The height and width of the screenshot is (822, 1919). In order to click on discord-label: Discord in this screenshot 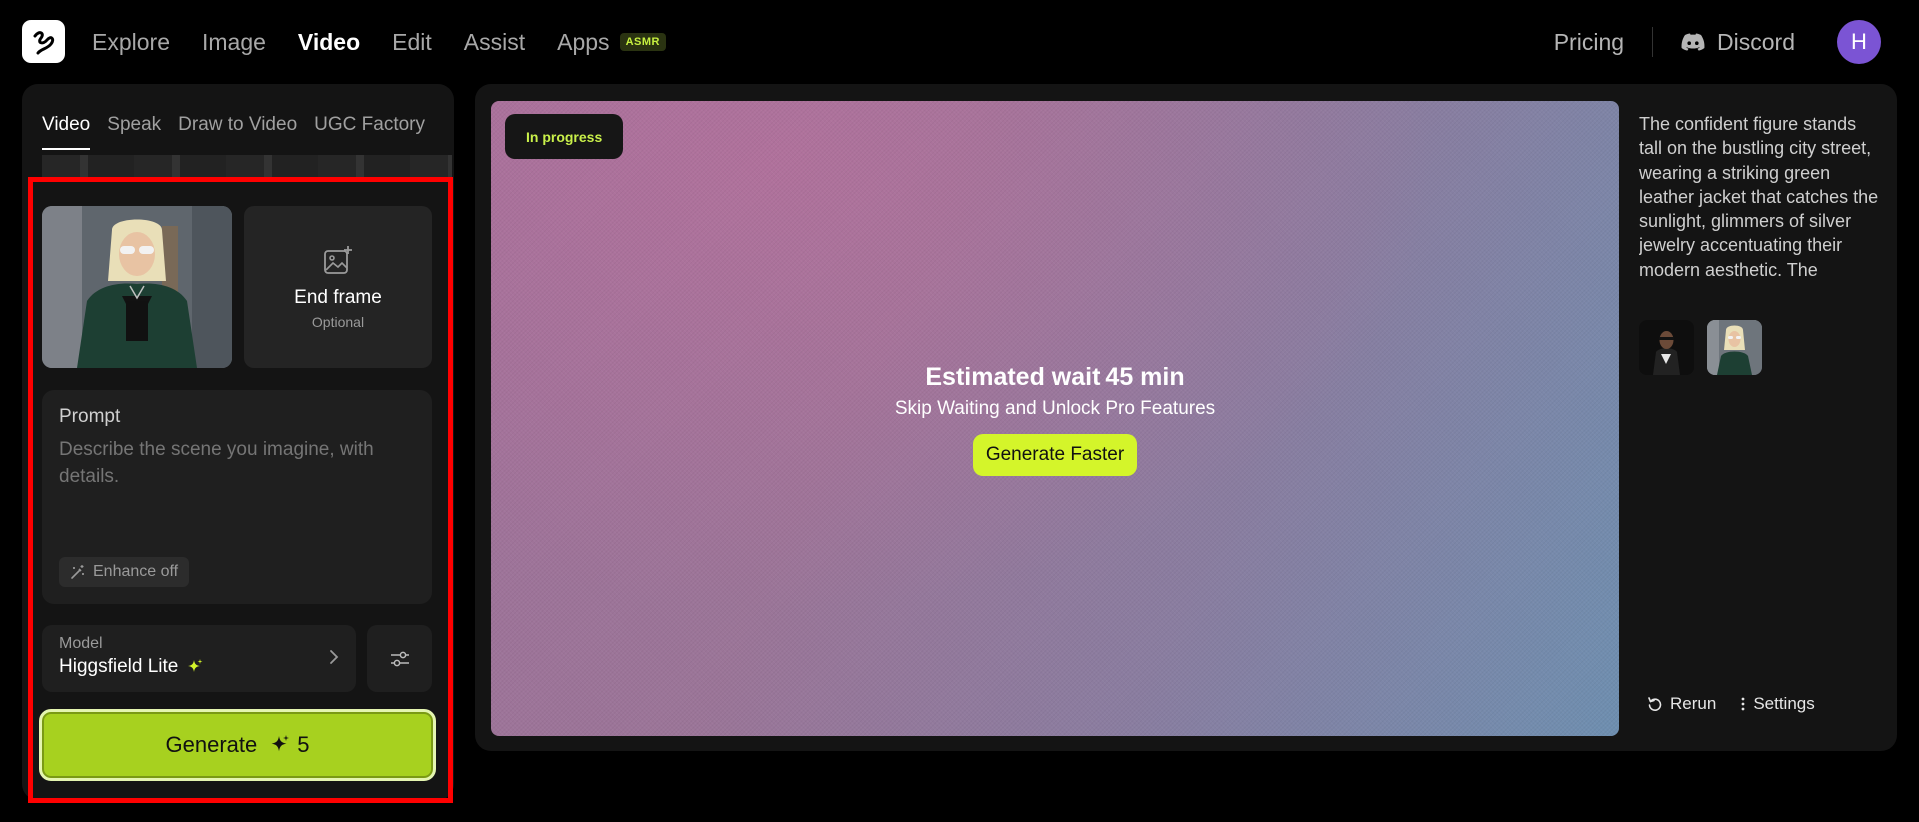, I will do `click(1756, 41)`.